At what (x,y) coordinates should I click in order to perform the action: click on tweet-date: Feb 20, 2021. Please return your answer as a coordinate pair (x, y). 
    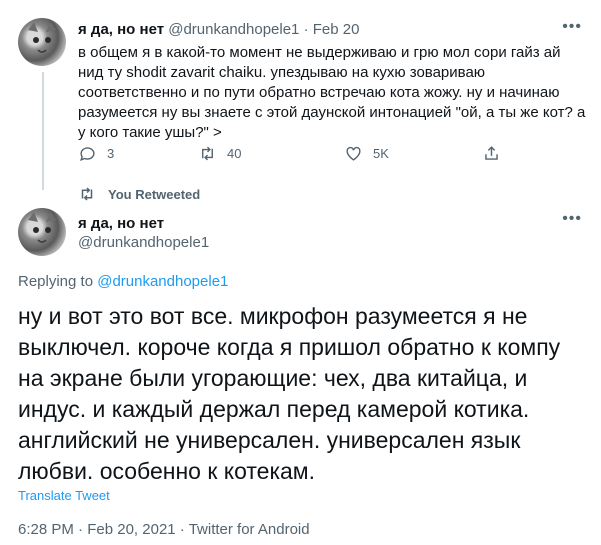
    Looking at the image, I should click on (131, 529).